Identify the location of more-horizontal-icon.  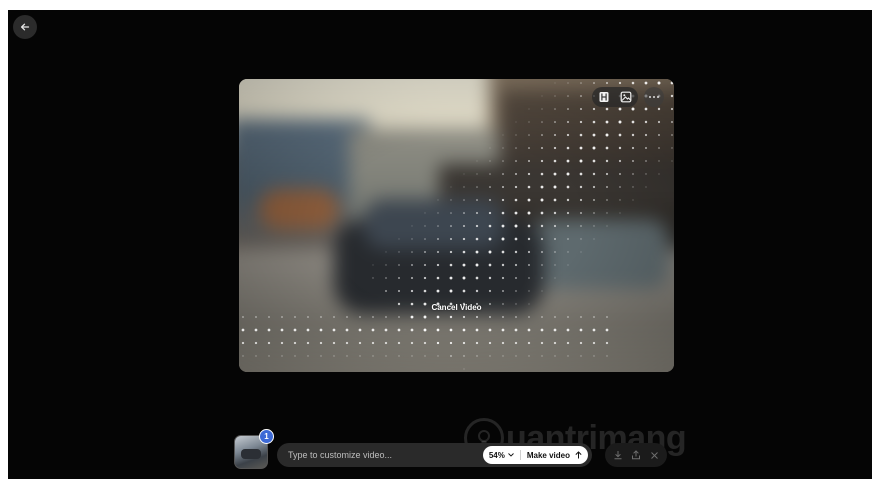
(654, 97).